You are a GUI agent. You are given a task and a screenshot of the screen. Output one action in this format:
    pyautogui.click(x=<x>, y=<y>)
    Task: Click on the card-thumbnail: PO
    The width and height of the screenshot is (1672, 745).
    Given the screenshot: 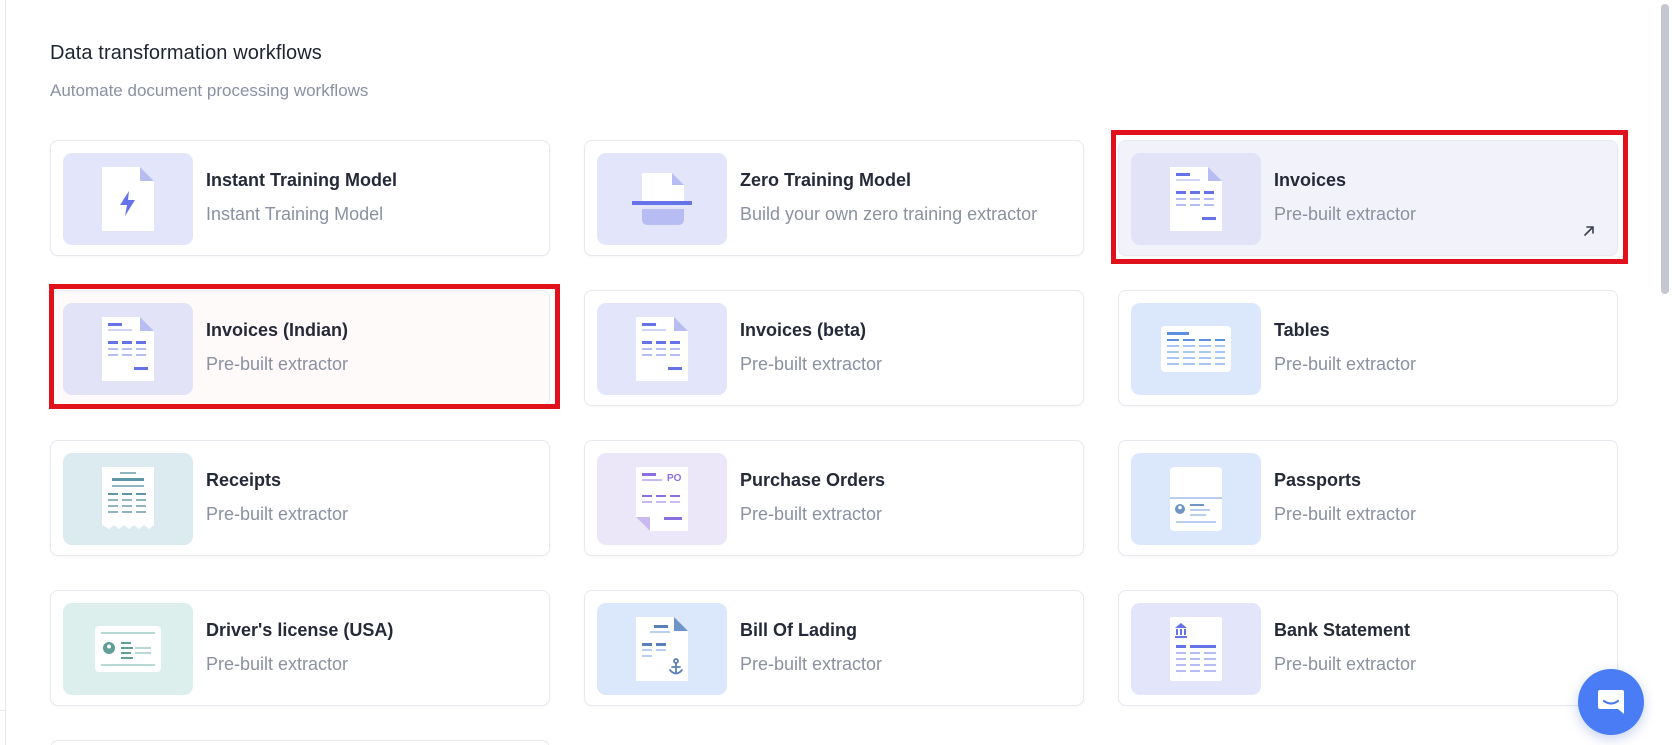 What is the action you would take?
    pyautogui.click(x=662, y=499)
    